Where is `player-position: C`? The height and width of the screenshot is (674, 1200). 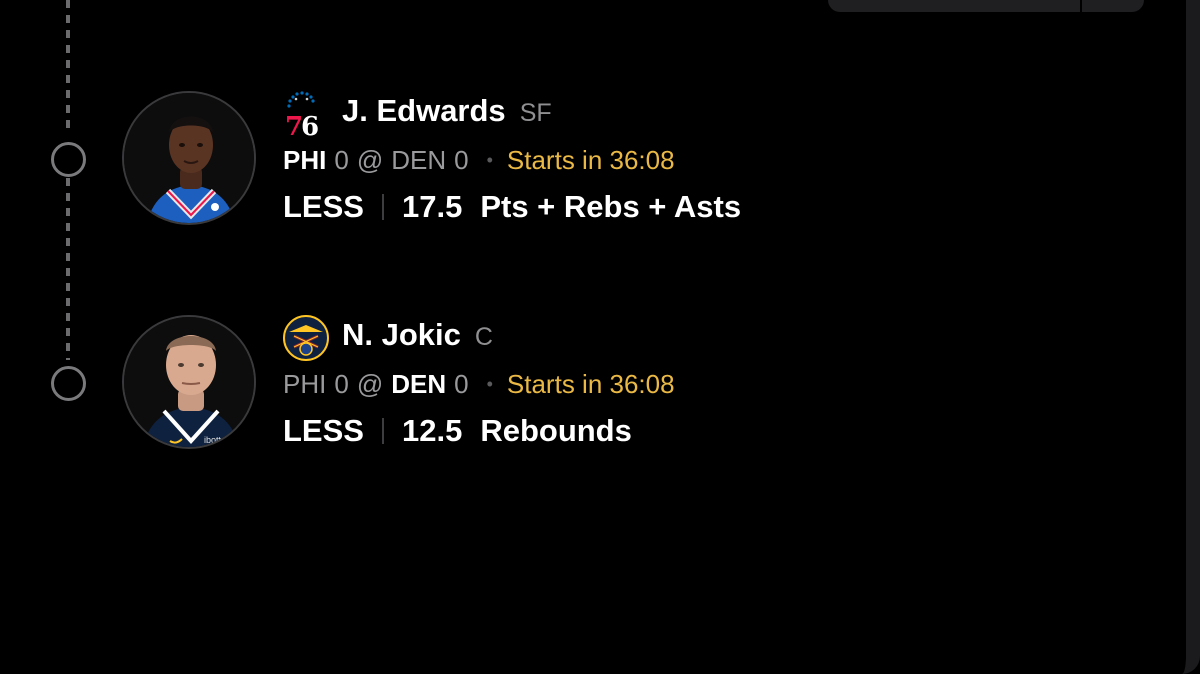
player-position: C is located at coordinates (483, 337).